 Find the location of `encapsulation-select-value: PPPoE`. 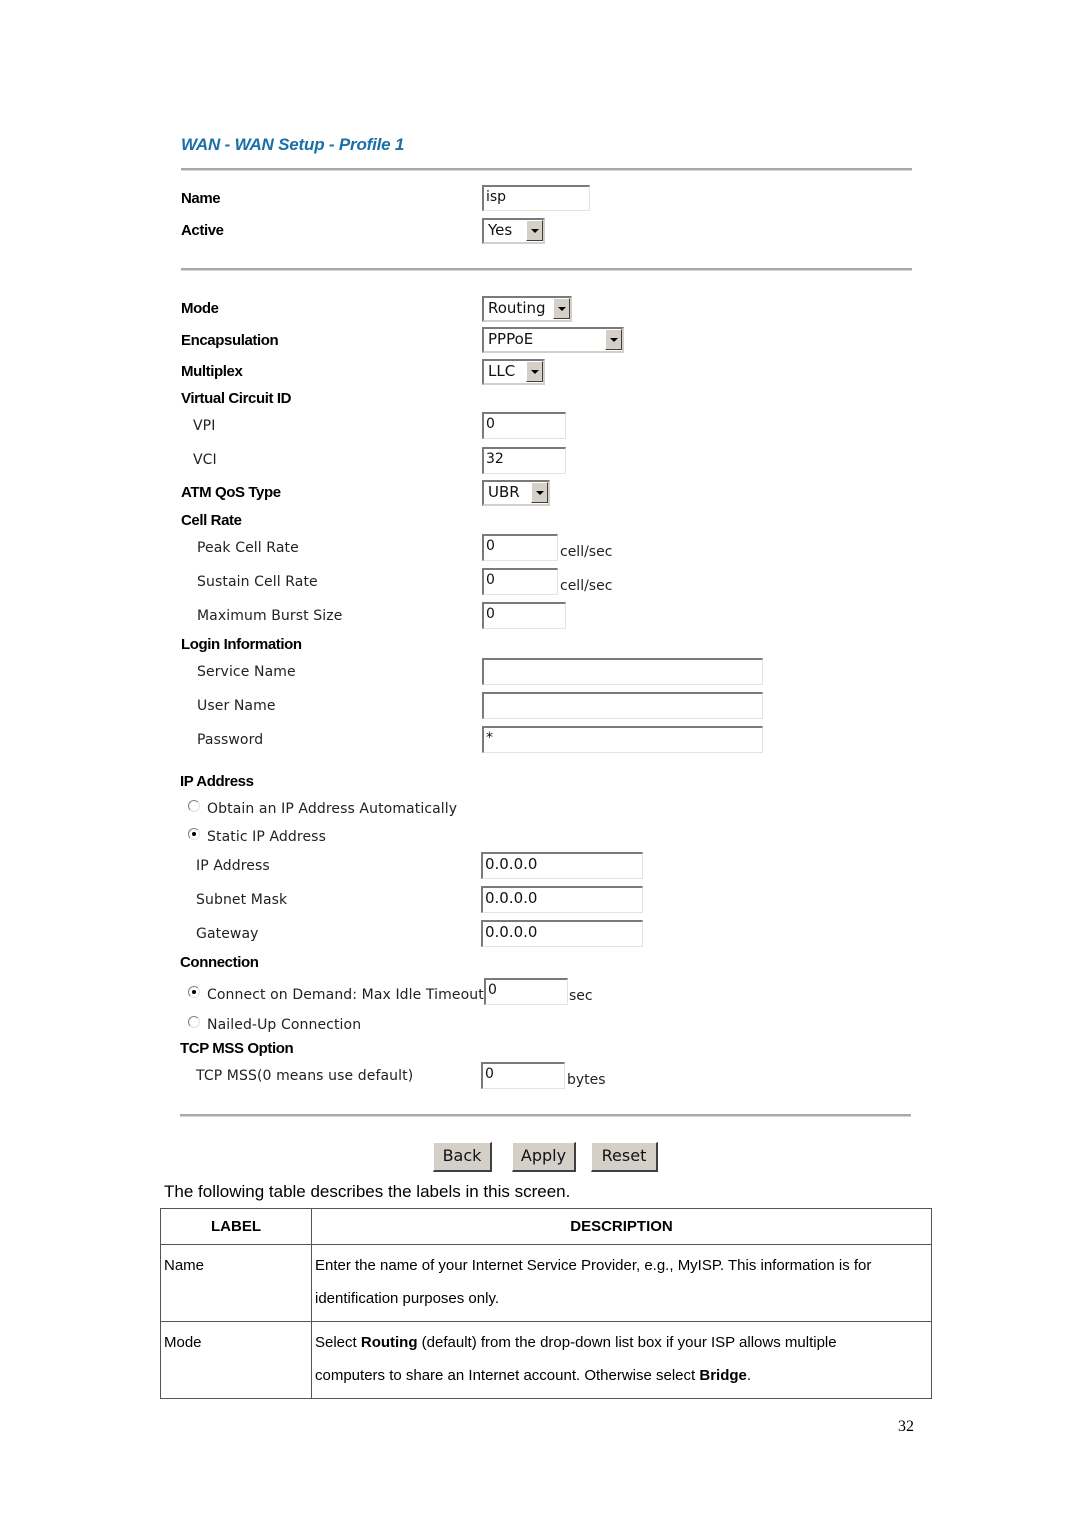

encapsulation-select-value: PPPoE is located at coordinates (511, 339).